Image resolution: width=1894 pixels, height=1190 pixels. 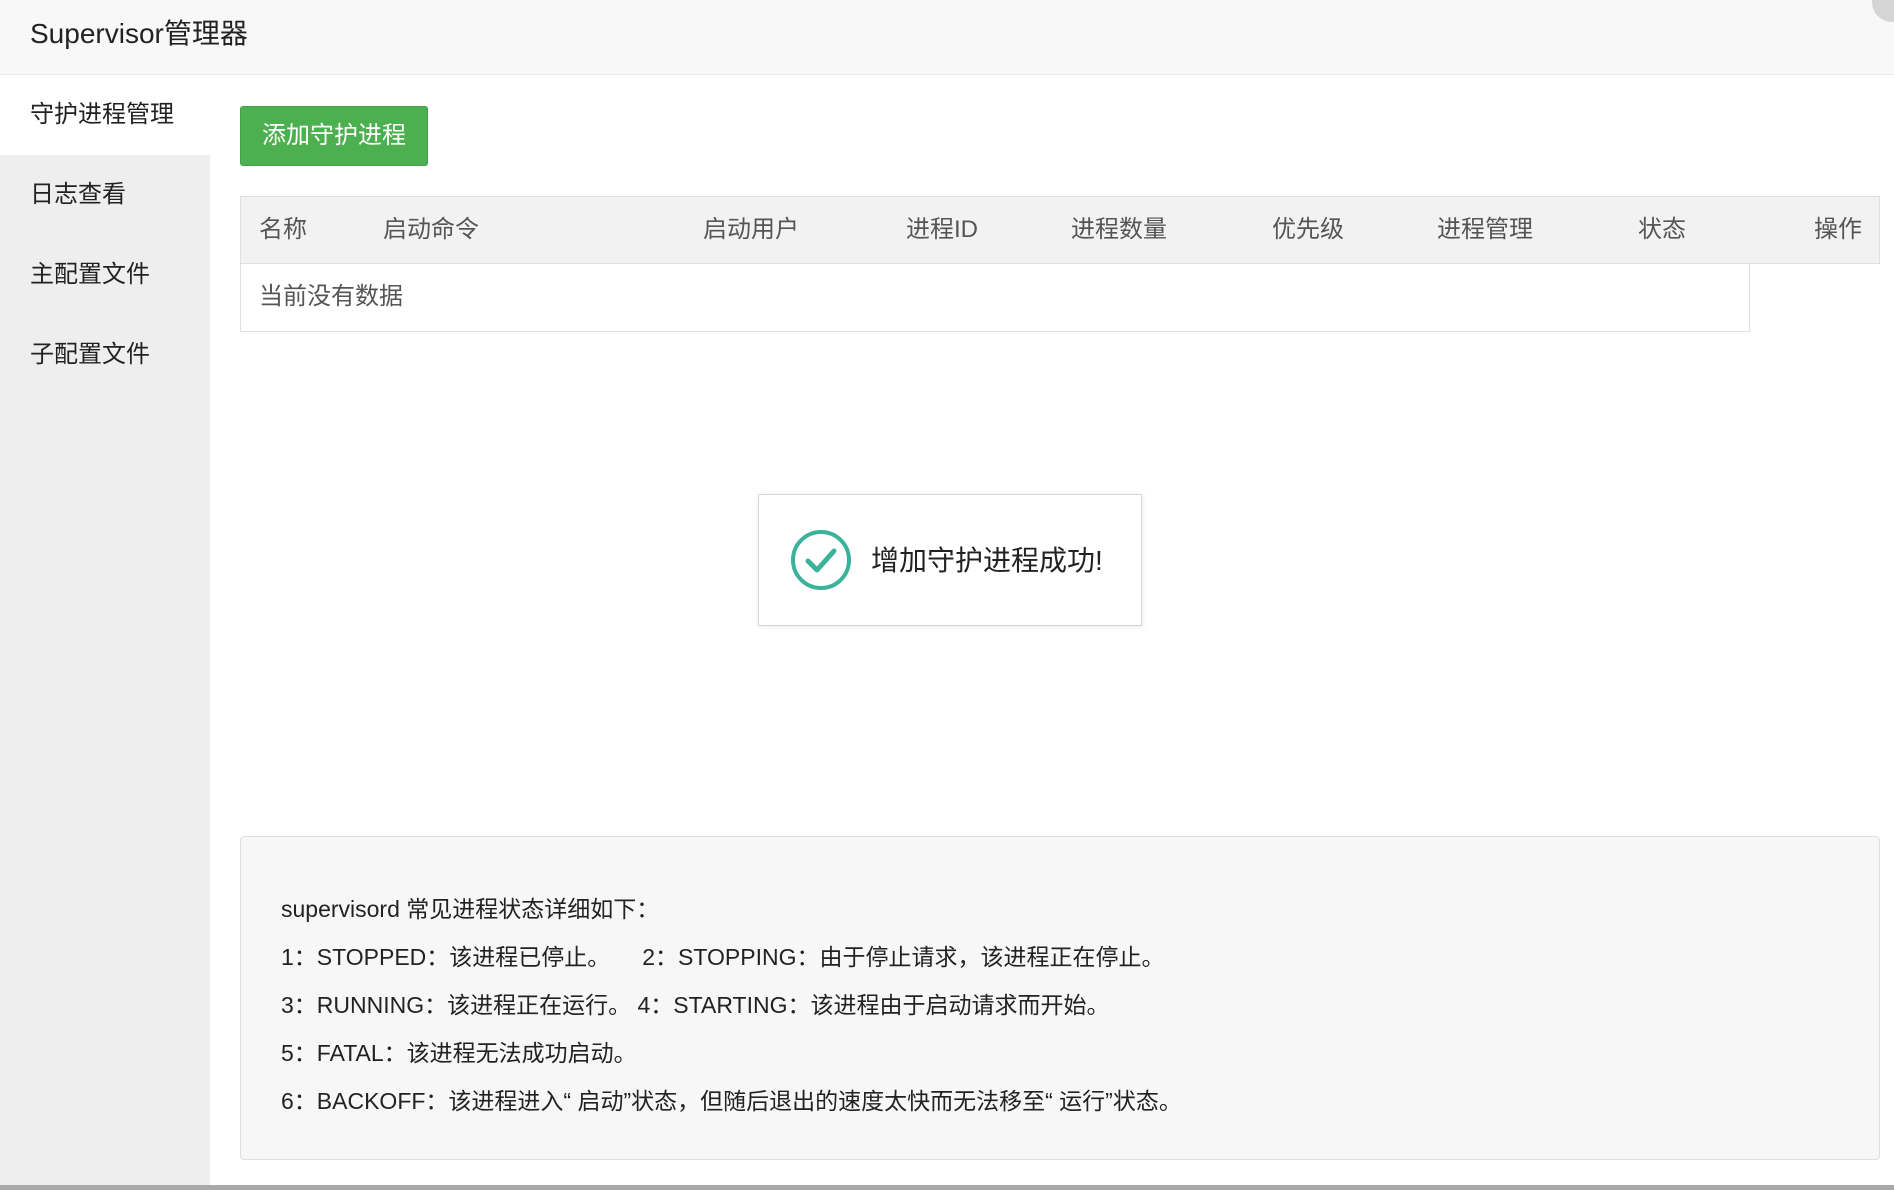 I want to click on table-header: 名称 启动命令 启动用户 进程ID 进程数量 优先级 进程管理 状态 操作, so click(x=1060, y=230).